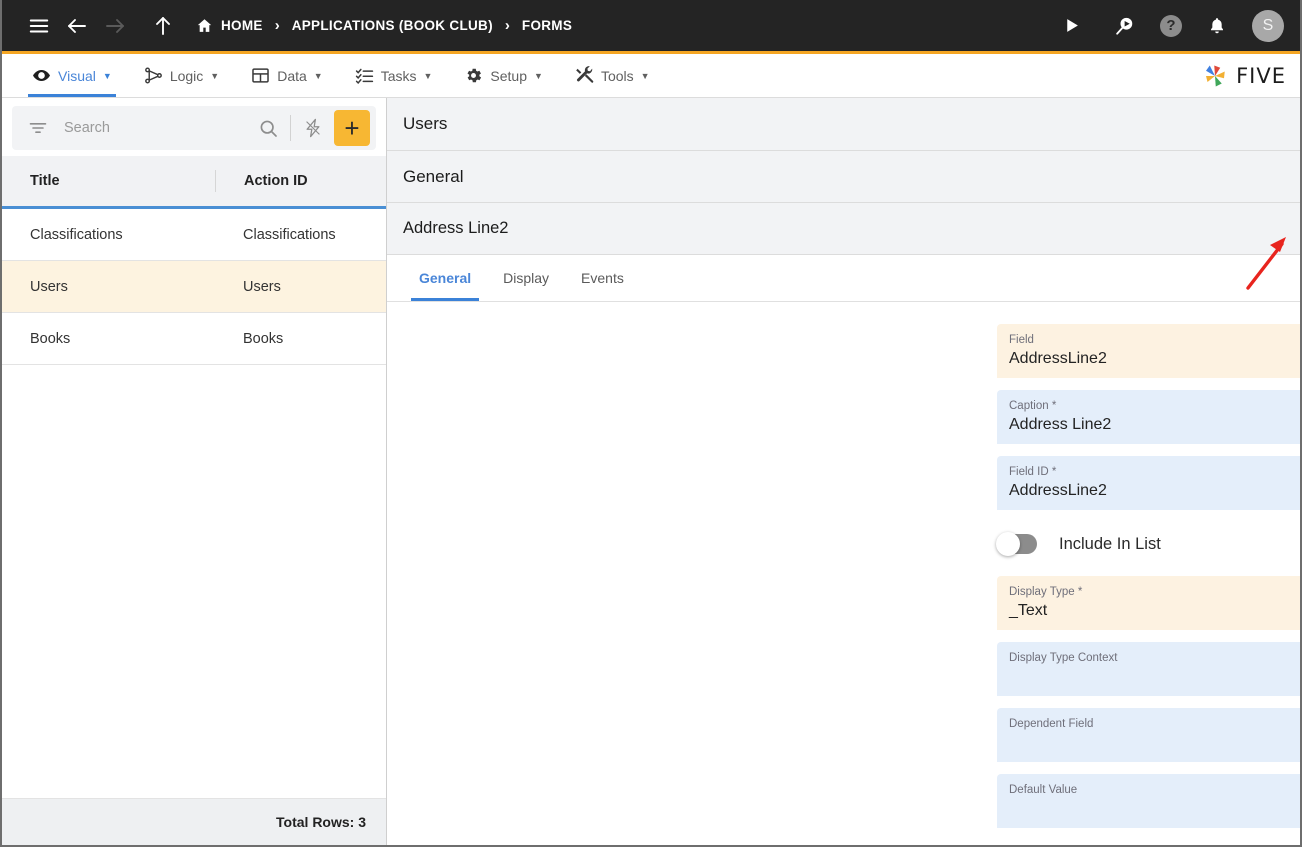 This screenshot has width=1302, height=847. Describe the element at coordinates (617, 75) in the screenshot. I see `menu-label-tools: Tools` at that location.